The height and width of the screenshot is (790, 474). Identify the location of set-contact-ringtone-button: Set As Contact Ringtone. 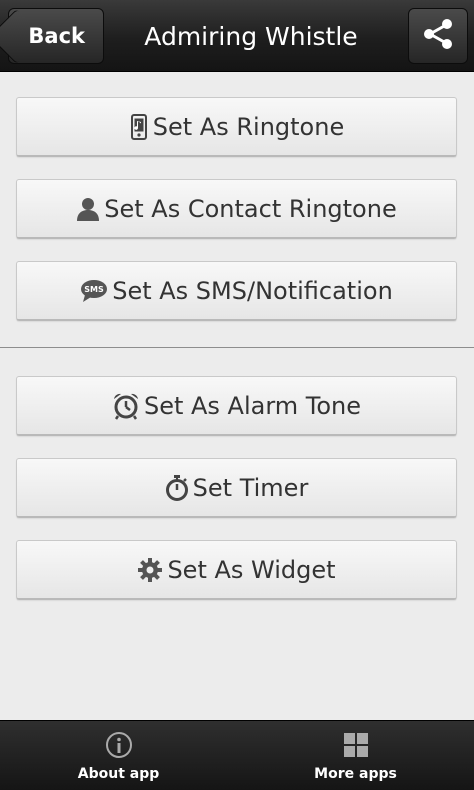
(236, 209).